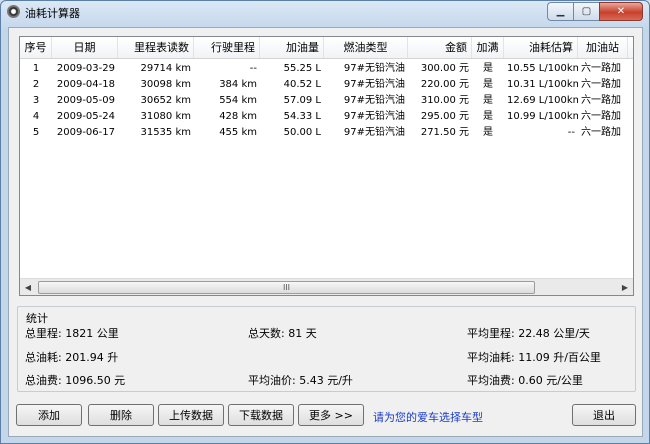 The image size is (650, 444). I want to click on total-fuel: 总油耗: 201.94 升, so click(72, 357).